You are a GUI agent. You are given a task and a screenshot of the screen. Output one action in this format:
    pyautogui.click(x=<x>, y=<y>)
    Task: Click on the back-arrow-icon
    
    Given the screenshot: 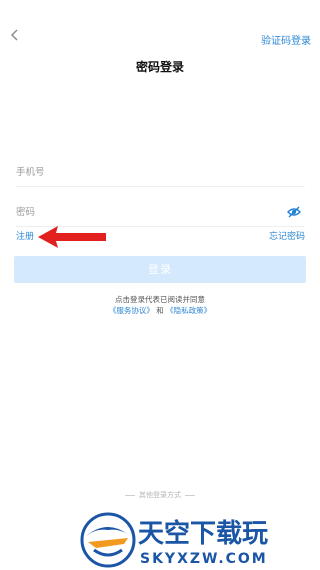 What is the action you would take?
    pyautogui.click(x=15, y=35)
    